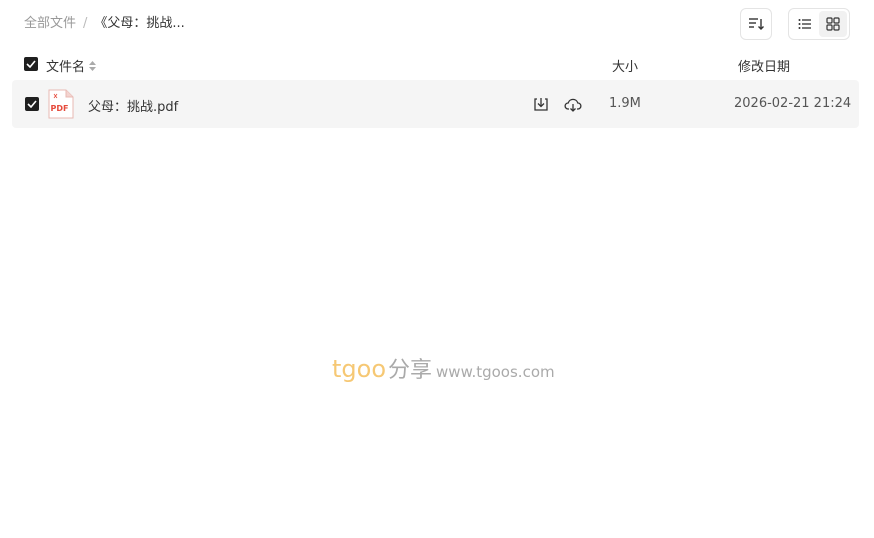 This screenshot has width=874, height=538. I want to click on pdf-file-icon: PDF, so click(61, 104).